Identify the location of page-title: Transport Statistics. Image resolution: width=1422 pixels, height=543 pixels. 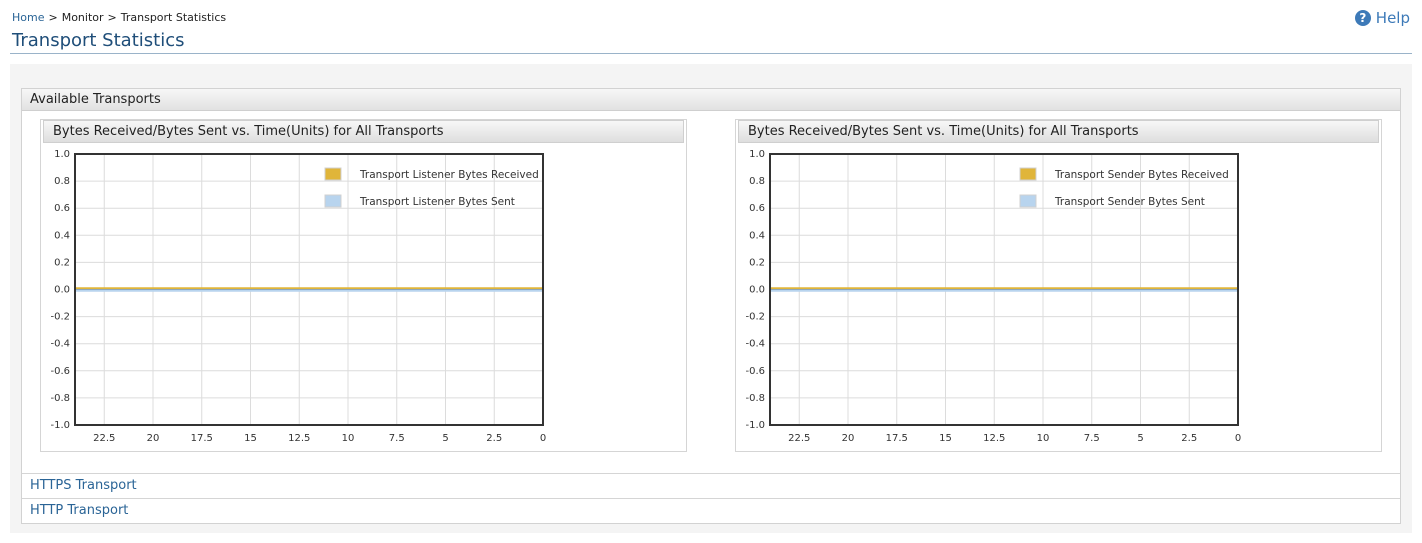
(98, 40).